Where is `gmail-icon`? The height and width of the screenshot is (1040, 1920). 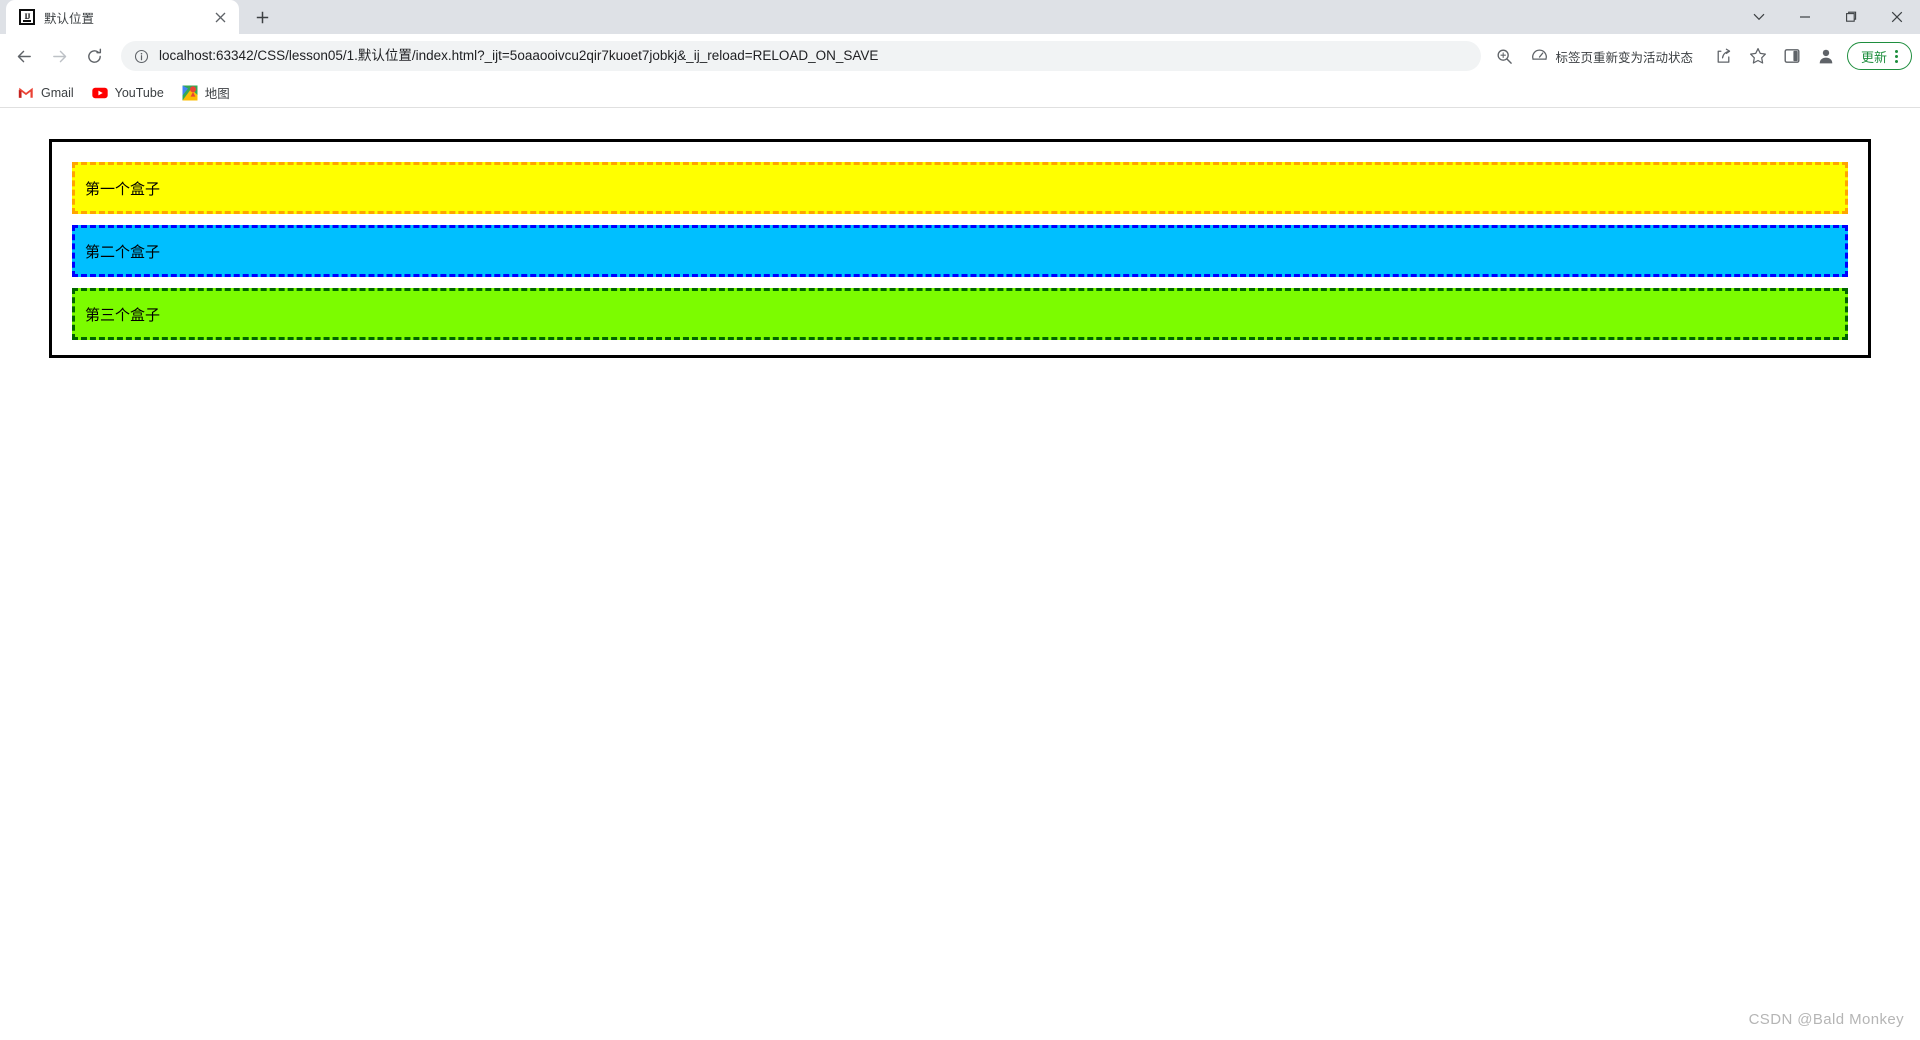 gmail-icon is located at coordinates (26, 93).